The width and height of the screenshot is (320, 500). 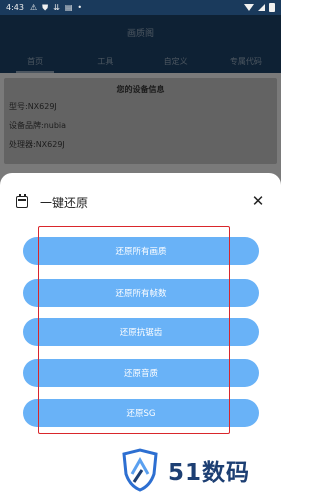 What do you see at coordinates (258, 201) in the screenshot?
I see `close-button: ✕` at bounding box center [258, 201].